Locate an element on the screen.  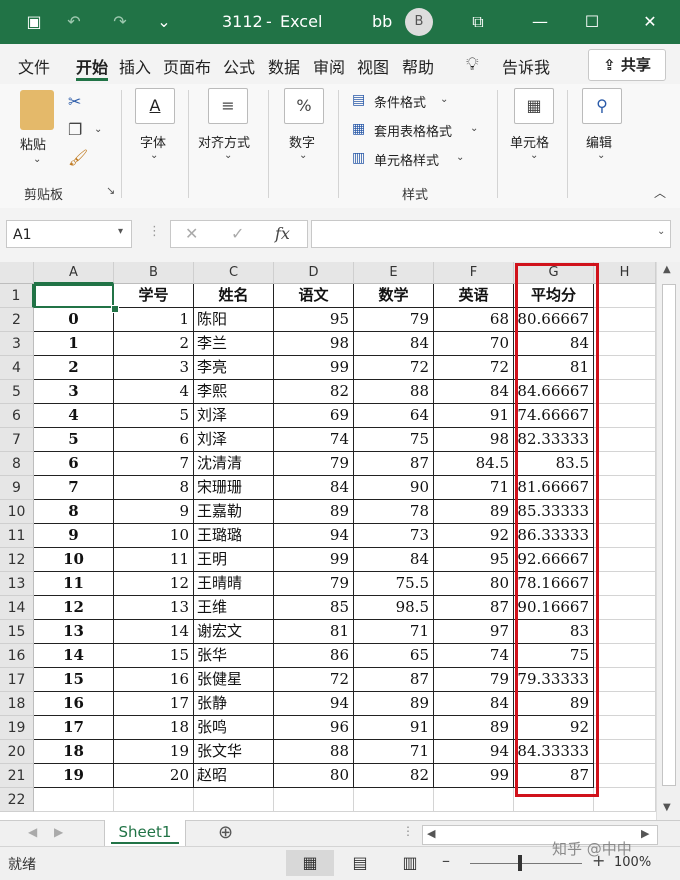
row-header: 12 is located at coordinates (17, 560).